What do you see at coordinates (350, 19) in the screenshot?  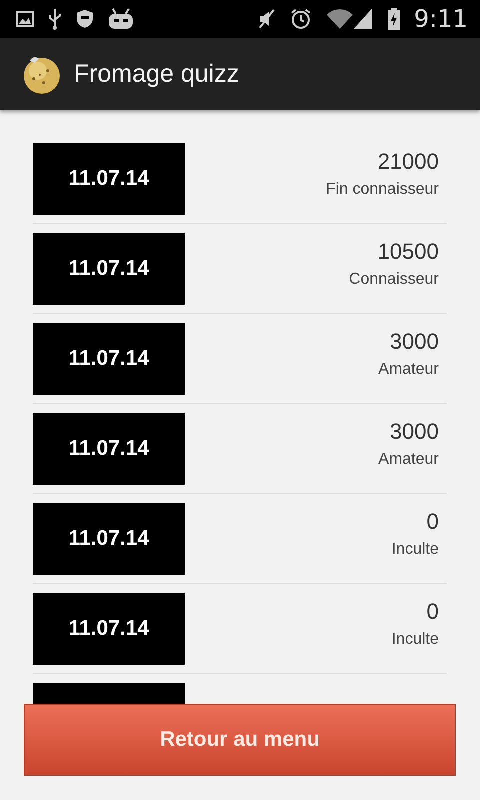 I see `signal-icon` at bounding box center [350, 19].